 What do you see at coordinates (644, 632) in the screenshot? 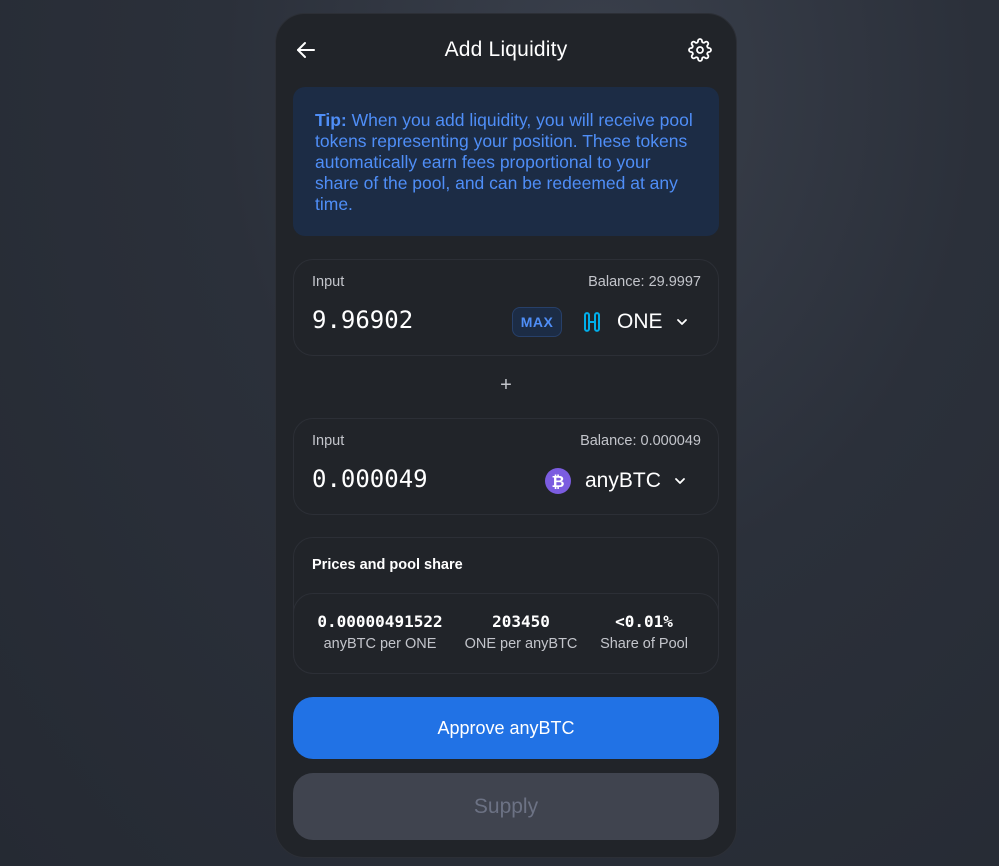
I see `stat-share-of-pool: <0.01% Share of Pool` at bounding box center [644, 632].